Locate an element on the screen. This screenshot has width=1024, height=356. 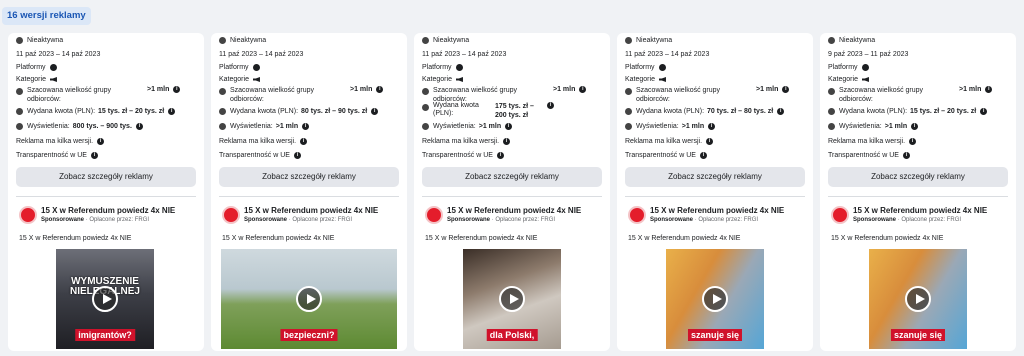
spend-value: 80 tys. zł – 90 tys. zł is located at coordinates (334, 111).